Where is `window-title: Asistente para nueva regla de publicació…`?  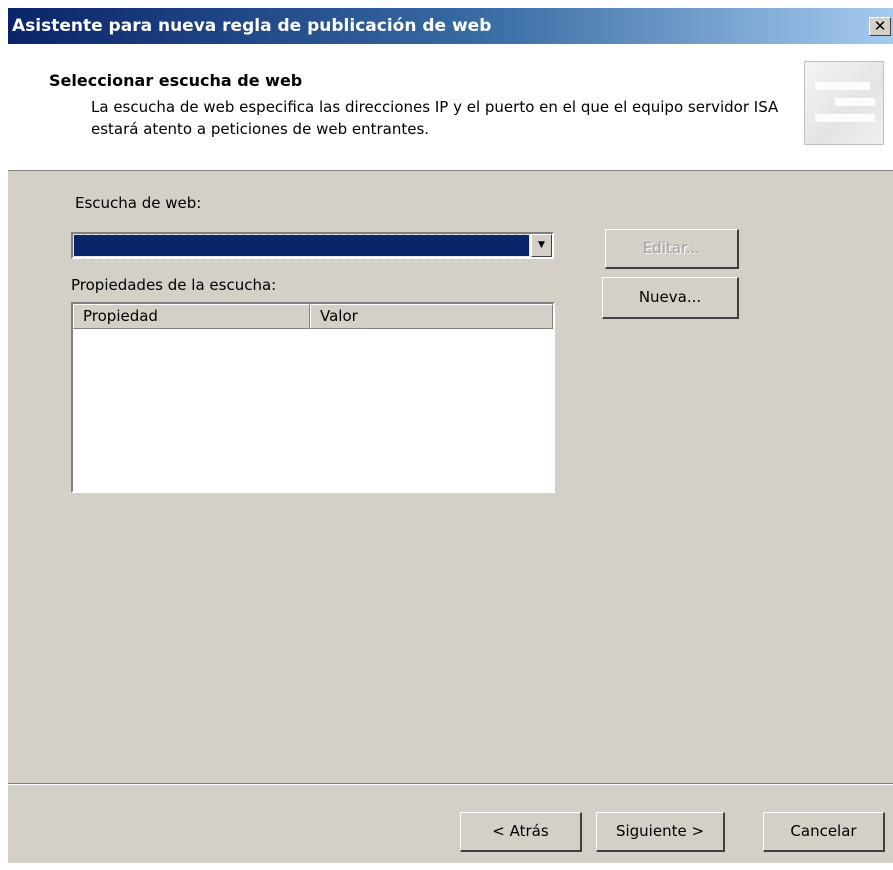 window-title: Asistente para nueva regla de publicació… is located at coordinates (252, 26).